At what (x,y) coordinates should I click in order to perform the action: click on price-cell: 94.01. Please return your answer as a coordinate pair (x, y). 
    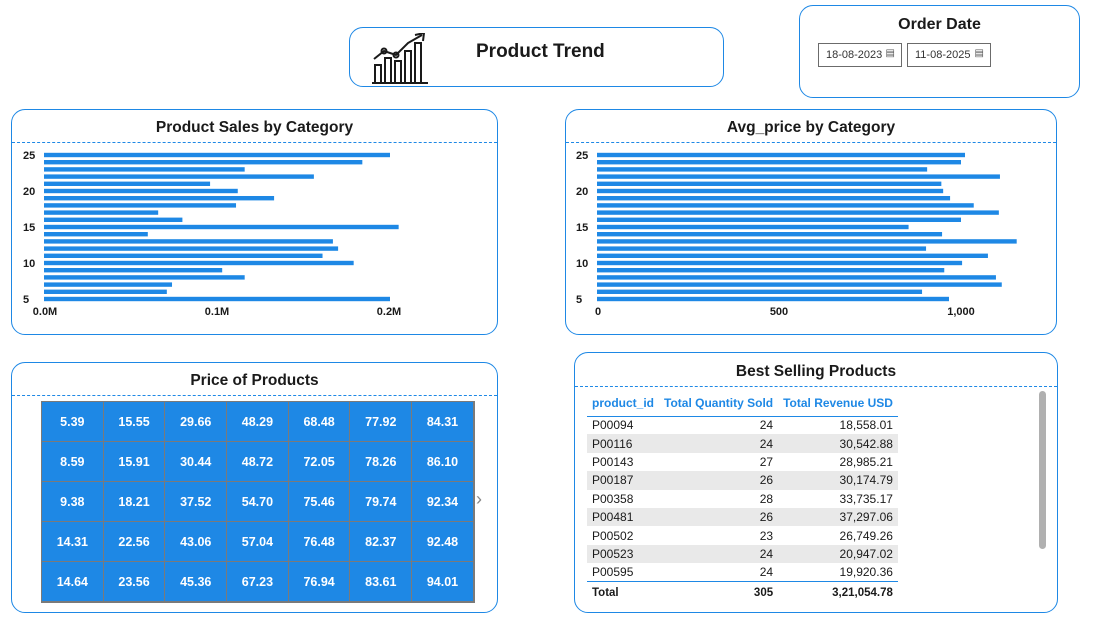
    Looking at the image, I should click on (443, 582).